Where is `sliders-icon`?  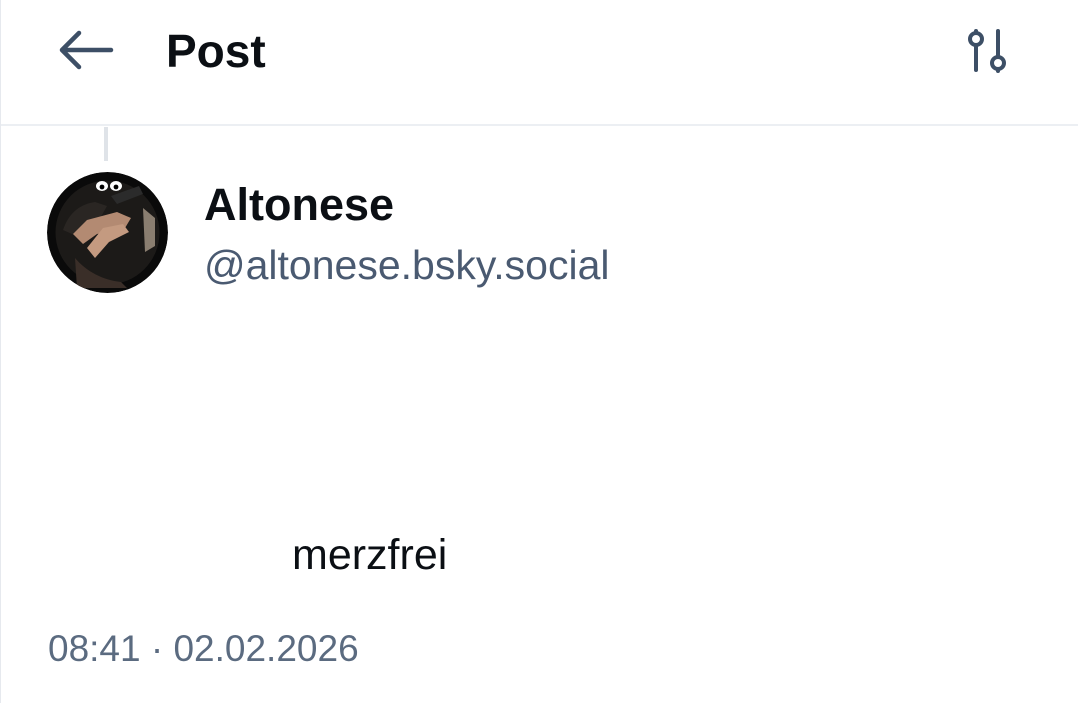
sliders-icon is located at coordinates (987, 51).